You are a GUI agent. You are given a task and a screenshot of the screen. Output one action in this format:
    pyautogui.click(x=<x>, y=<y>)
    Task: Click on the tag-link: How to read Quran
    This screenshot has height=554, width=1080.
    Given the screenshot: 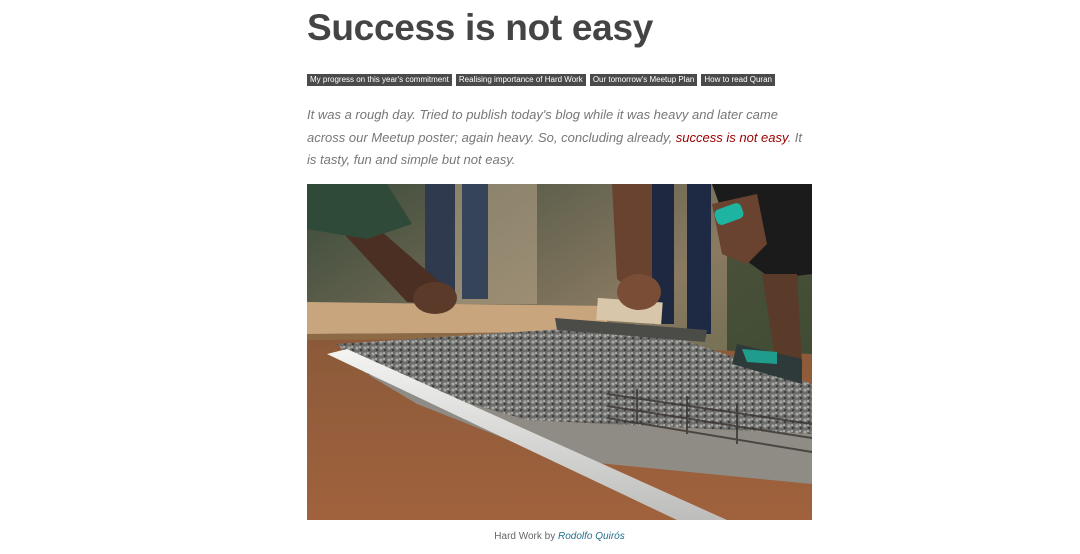 What is the action you would take?
    pyautogui.click(x=738, y=80)
    